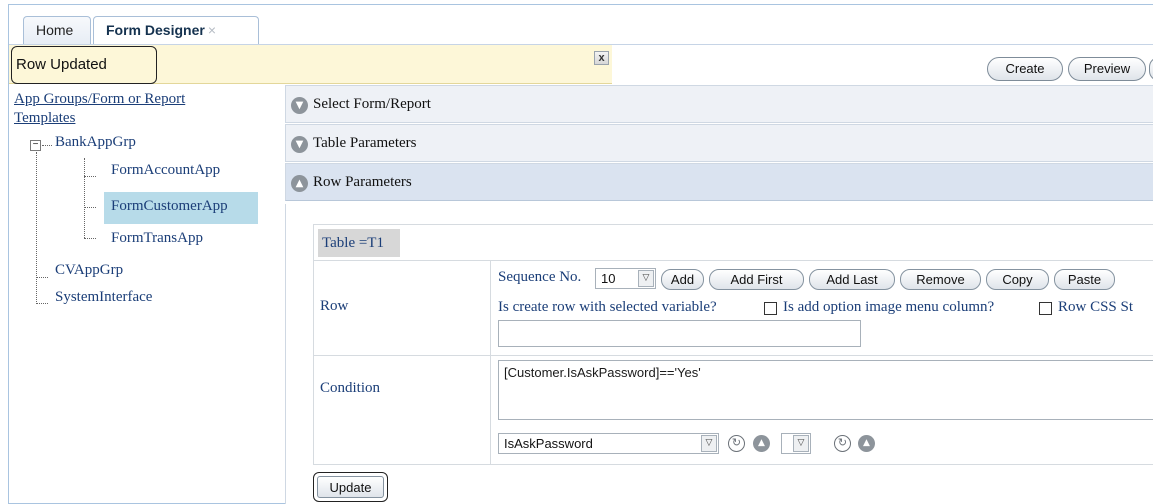  What do you see at coordinates (35, 145) in the screenshot?
I see `collapse-icon: −` at bounding box center [35, 145].